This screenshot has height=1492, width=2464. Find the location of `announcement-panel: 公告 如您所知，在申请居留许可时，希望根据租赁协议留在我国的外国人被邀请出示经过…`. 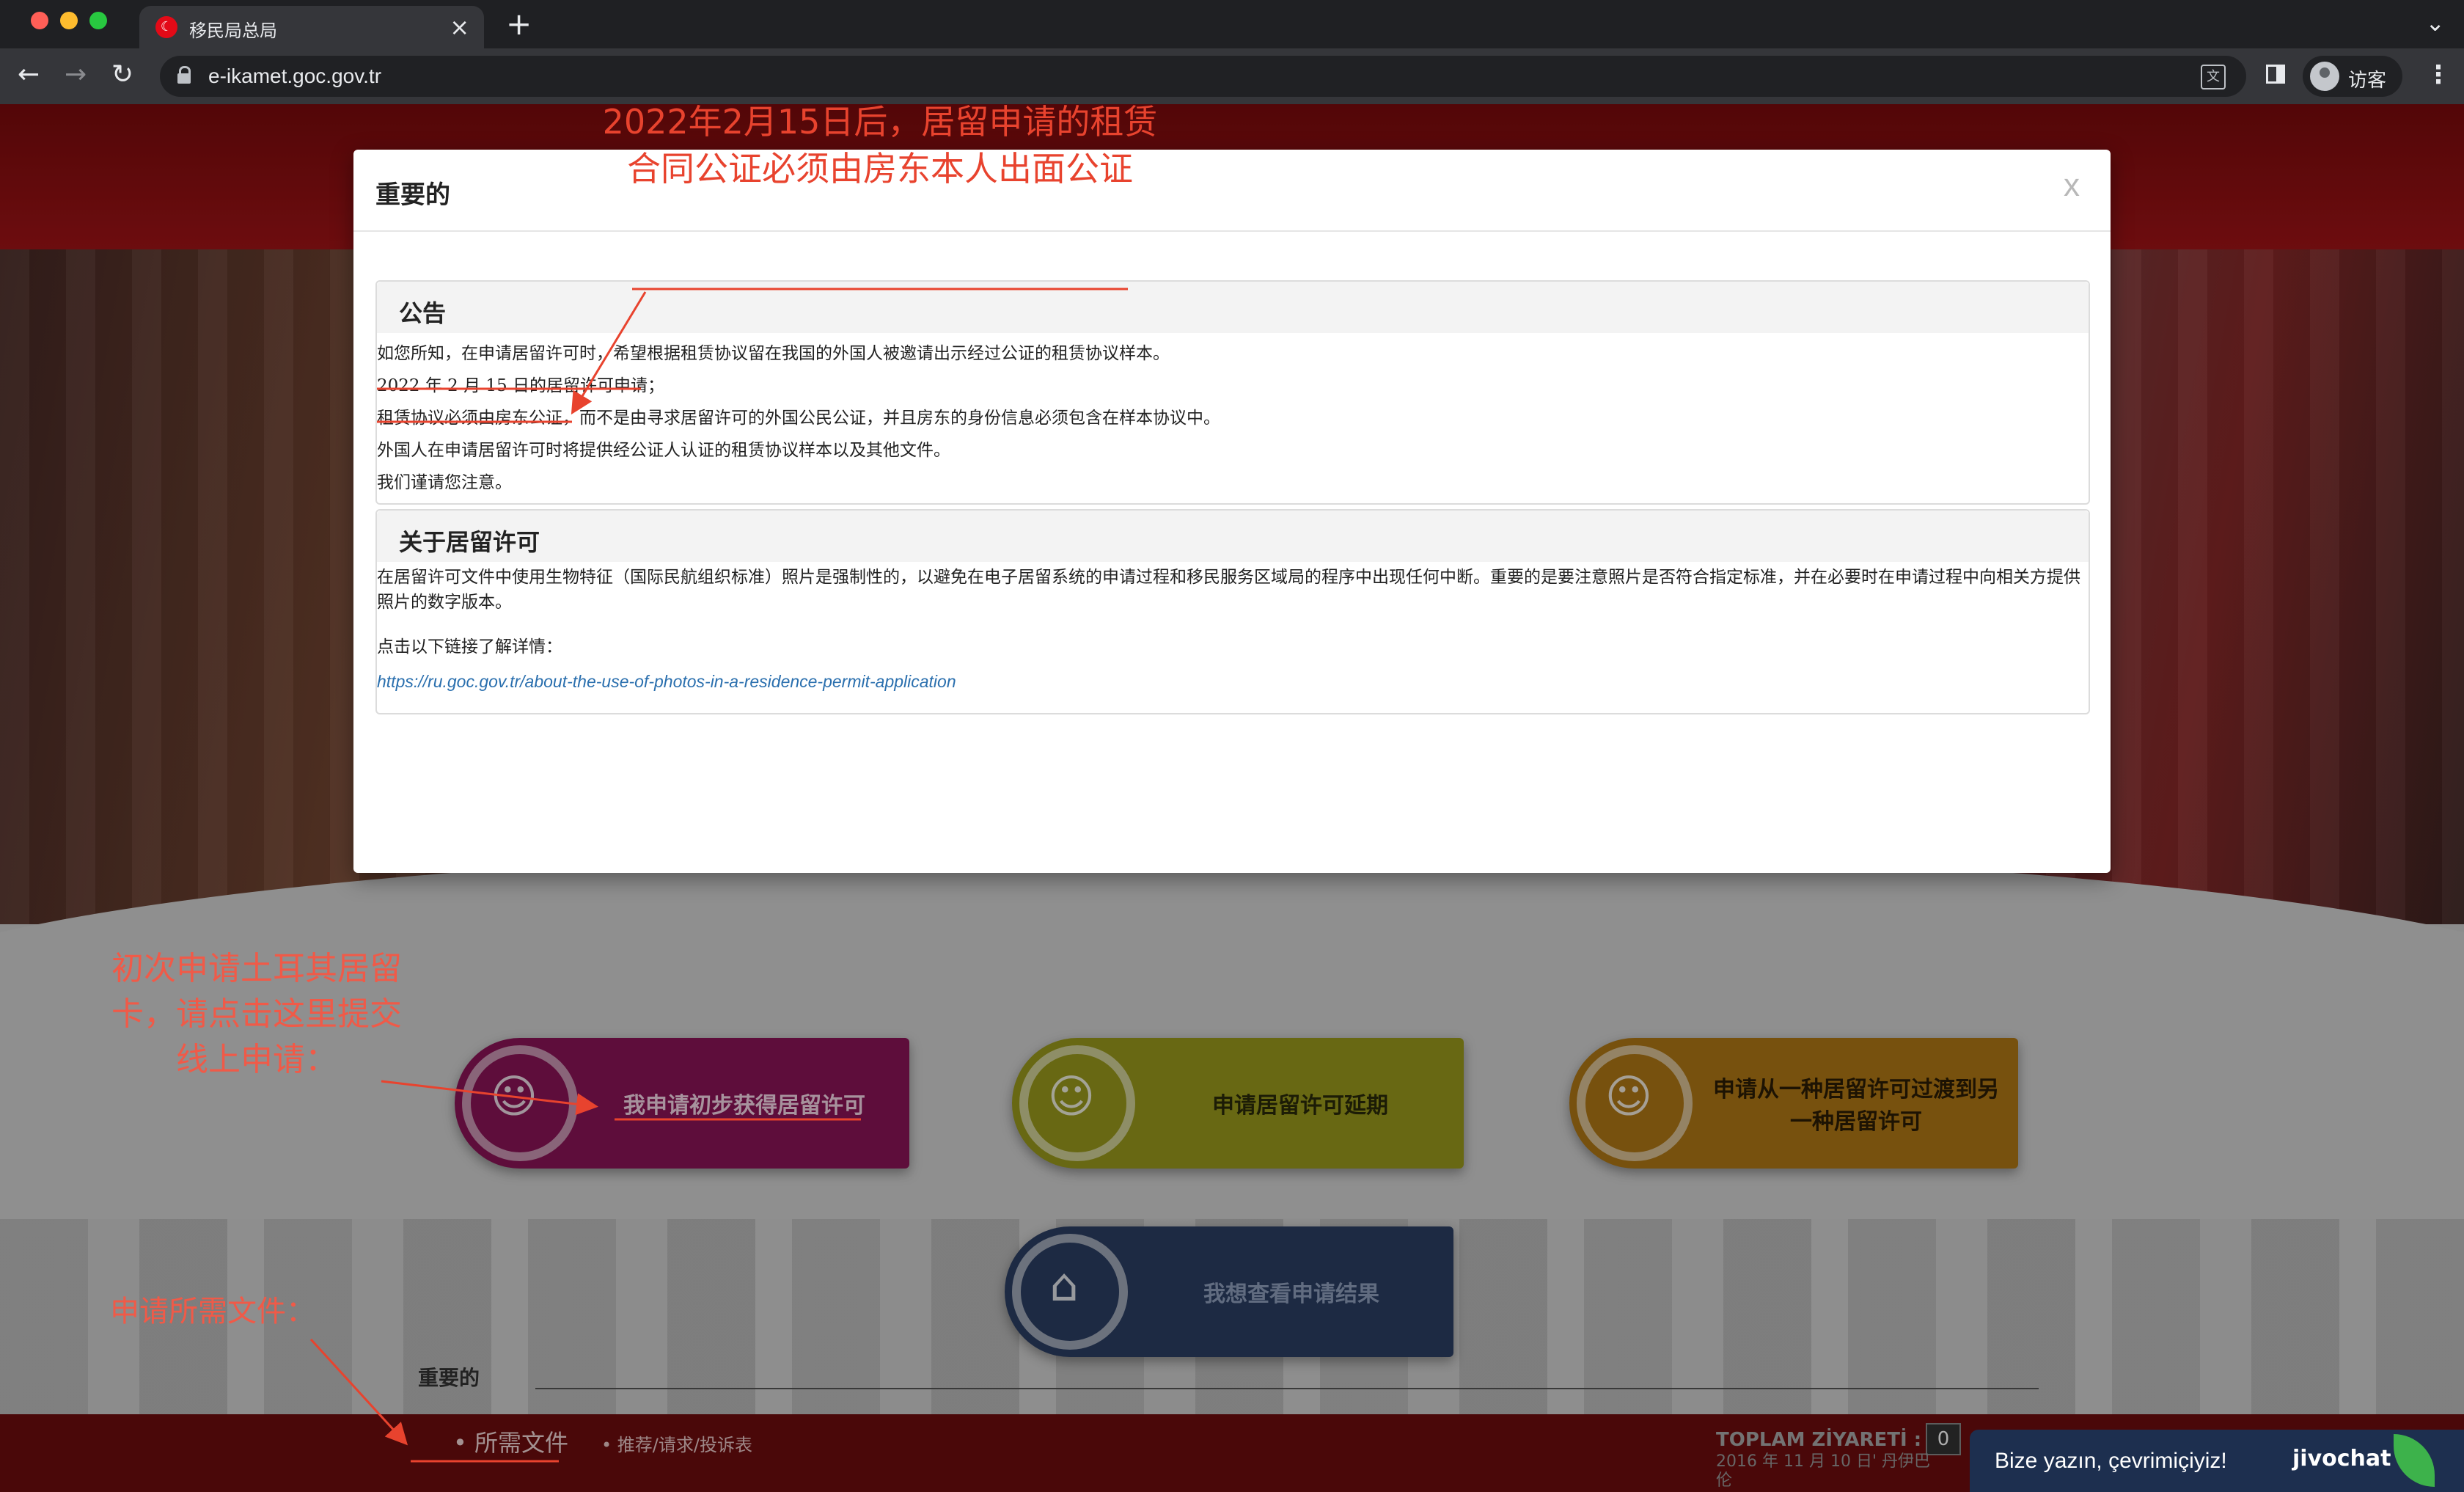

announcement-panel: 公告 如您所知，在申请居留许可时，希望根据租赁协议留在我国的外国人被邀请出示经过… is located at coordinates (1232, 392).